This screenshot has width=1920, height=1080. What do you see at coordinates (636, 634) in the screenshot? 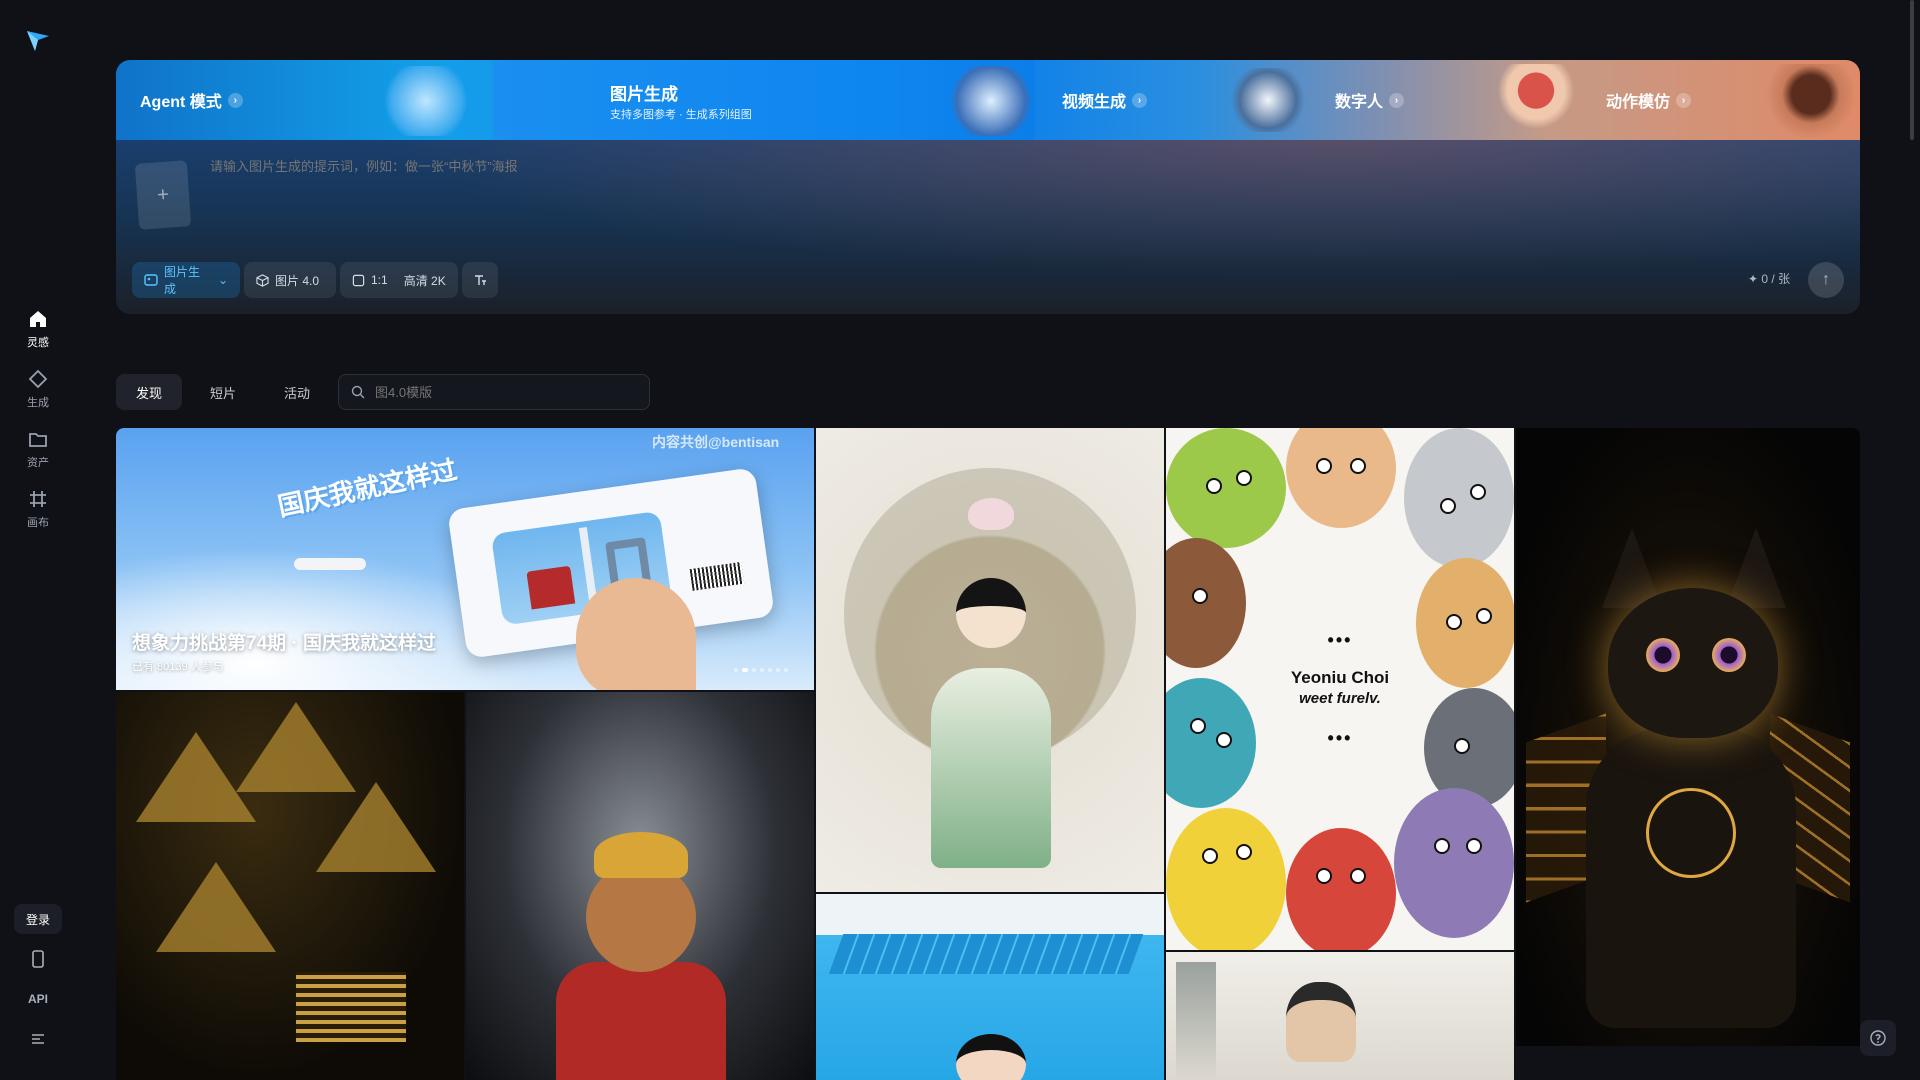
I see `hand-art` at bounding box center [636, 634].